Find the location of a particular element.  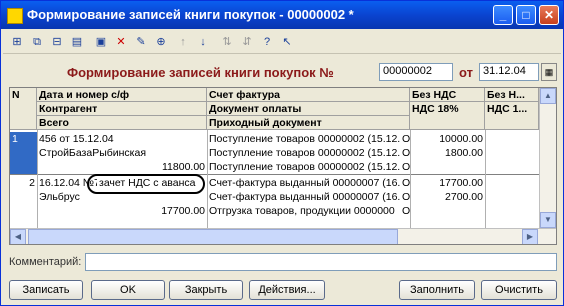

delete-row-icon: ⊟ is located at coordinates (57, 42).